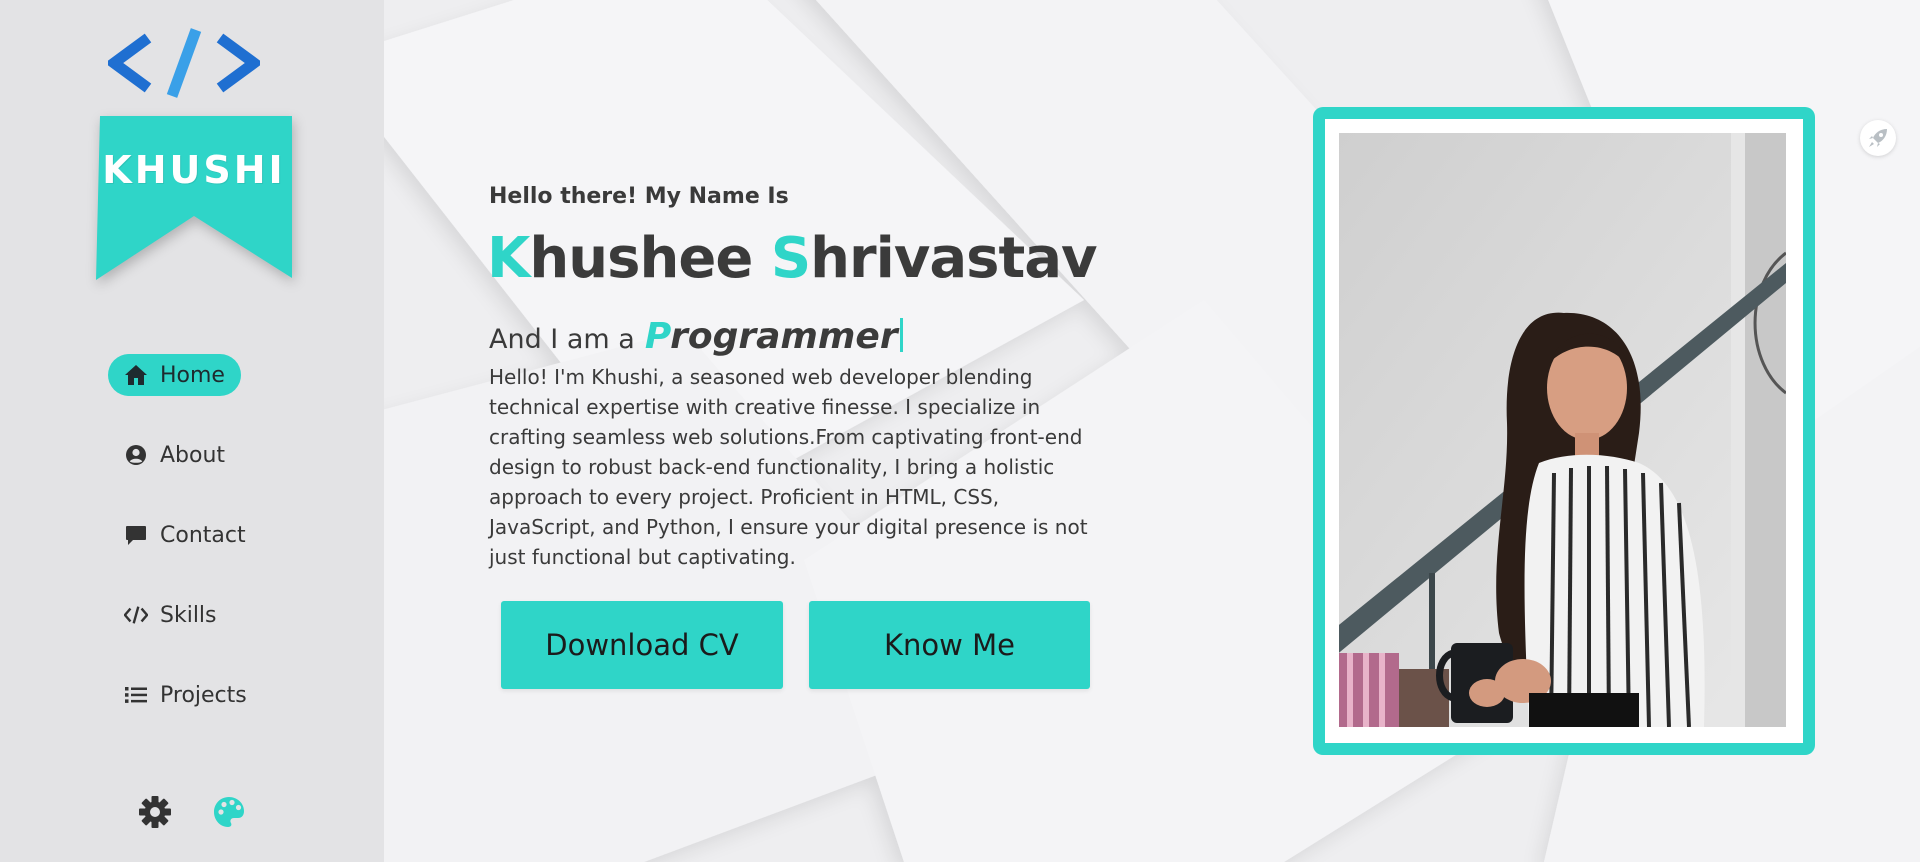 Image resolution: width=1920 pixels, height=862 pixels. I want to click on sidebar-item-label: About, so click(193, 455).